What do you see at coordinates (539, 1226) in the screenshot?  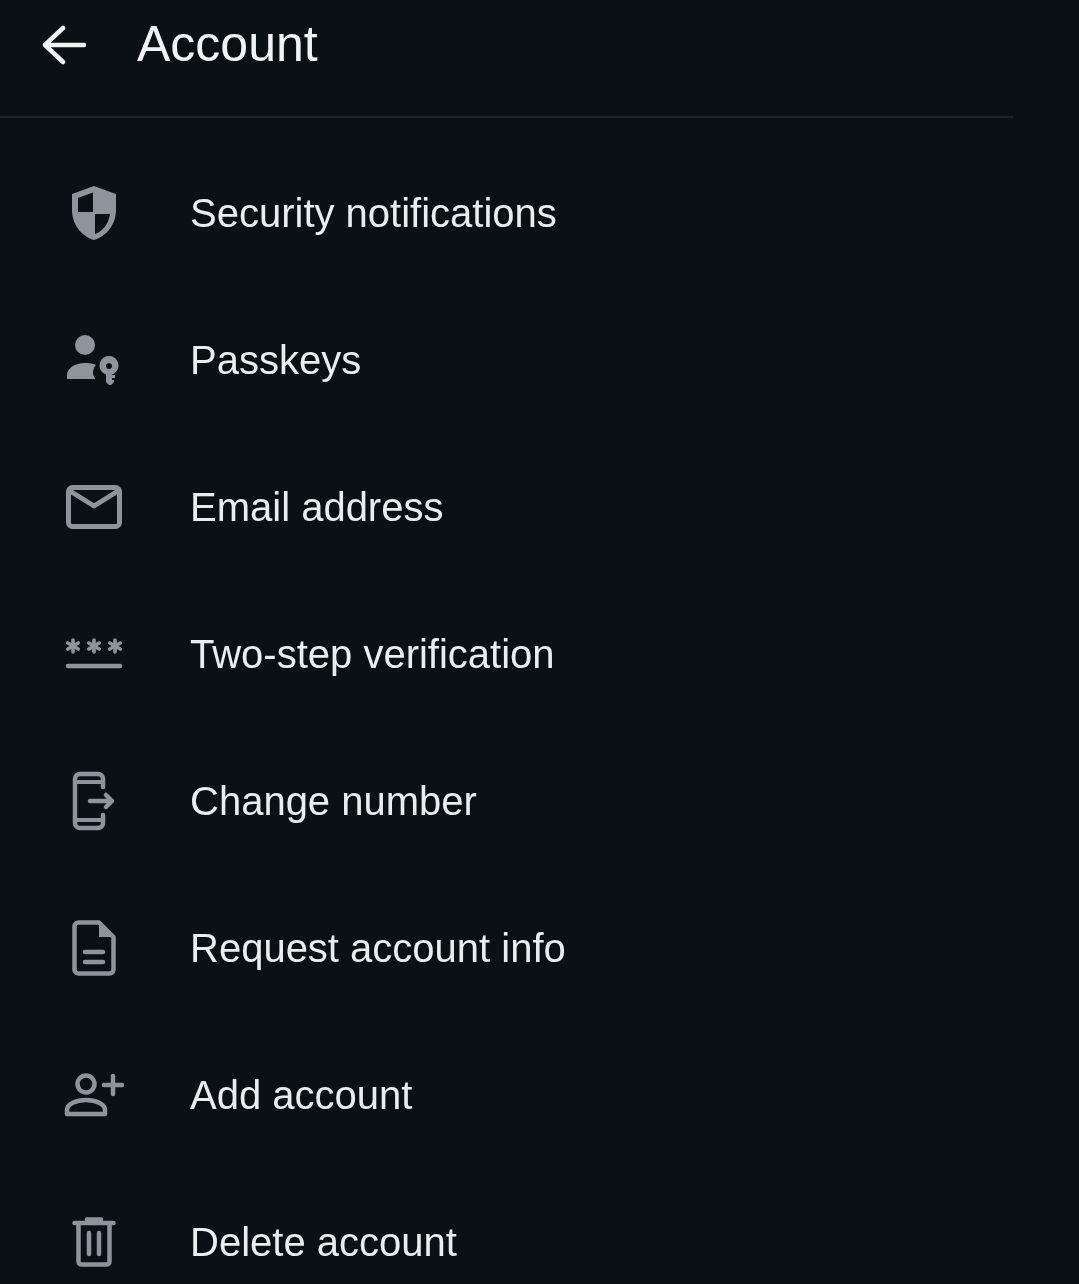 I see `menu-item: Delete account` at bounding box center [539, 1226].